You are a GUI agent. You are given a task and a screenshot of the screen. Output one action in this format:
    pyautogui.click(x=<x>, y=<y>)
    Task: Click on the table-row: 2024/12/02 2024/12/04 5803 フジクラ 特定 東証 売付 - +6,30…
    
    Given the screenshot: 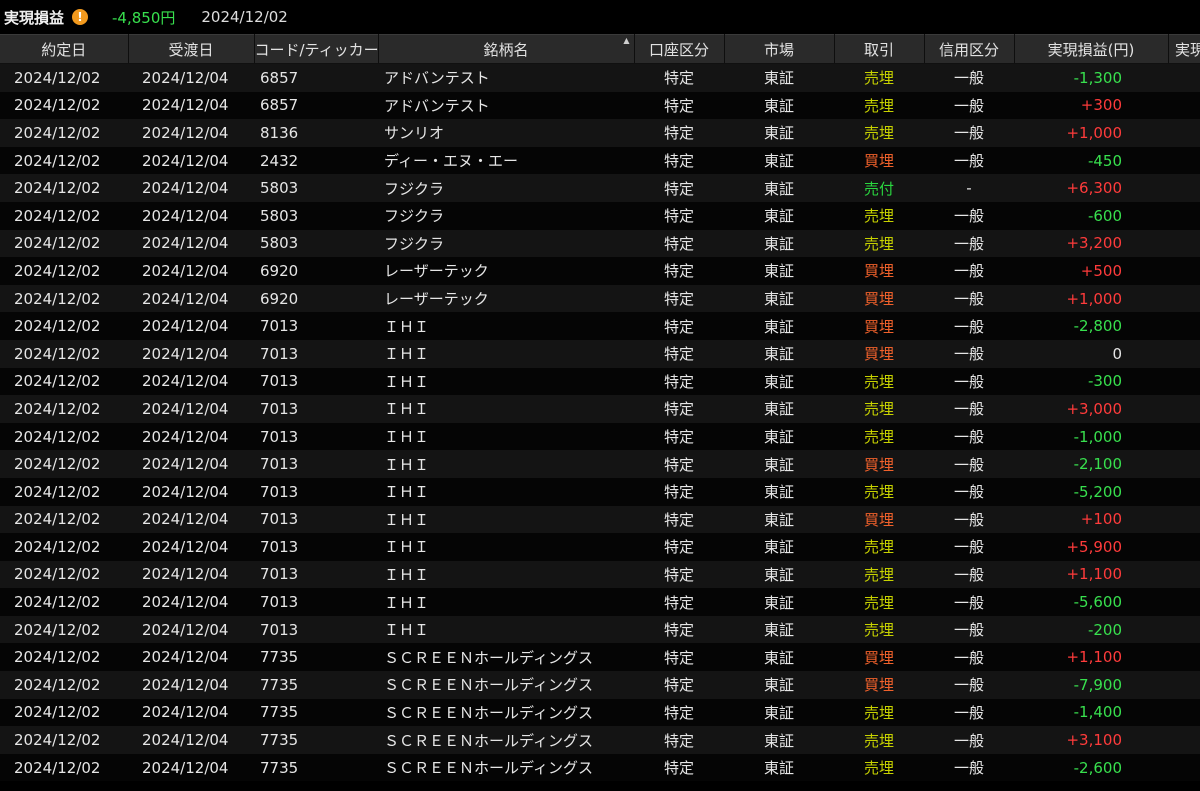 What is the action you would take?
    pyautogui.click(x=600, y=188)
    